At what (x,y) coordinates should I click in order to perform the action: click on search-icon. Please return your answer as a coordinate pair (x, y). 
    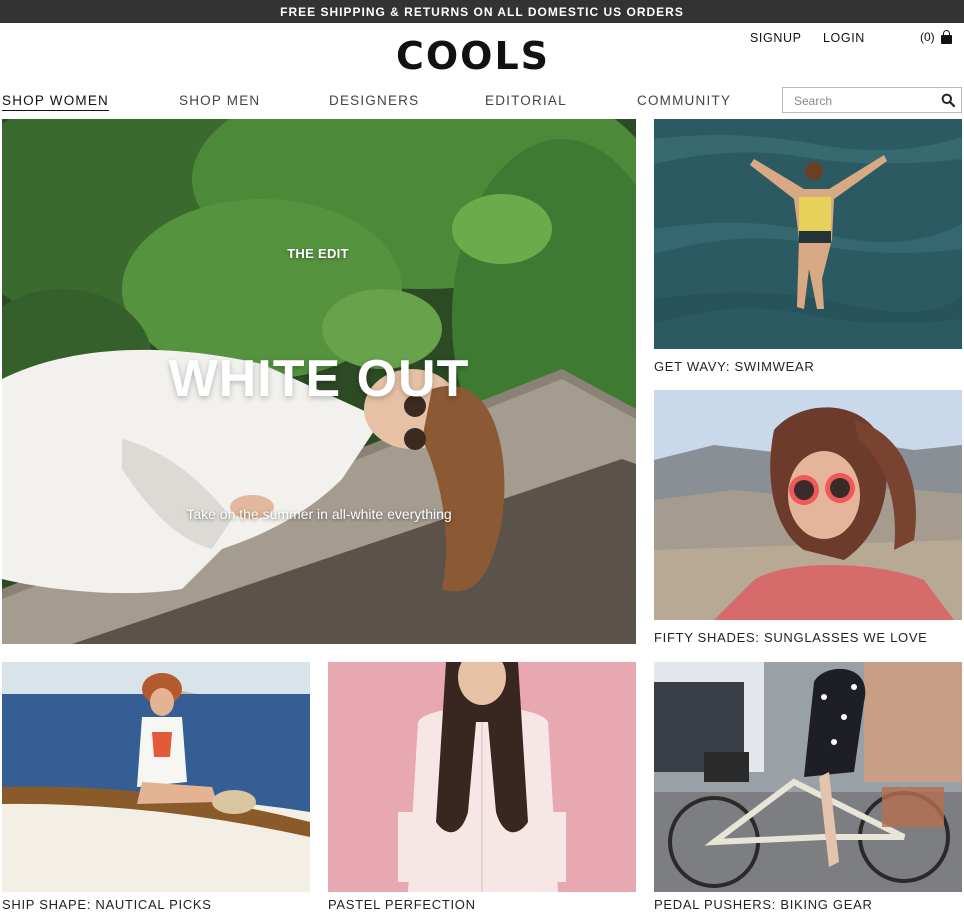
    Looking at the image, I should click on (948, 100).